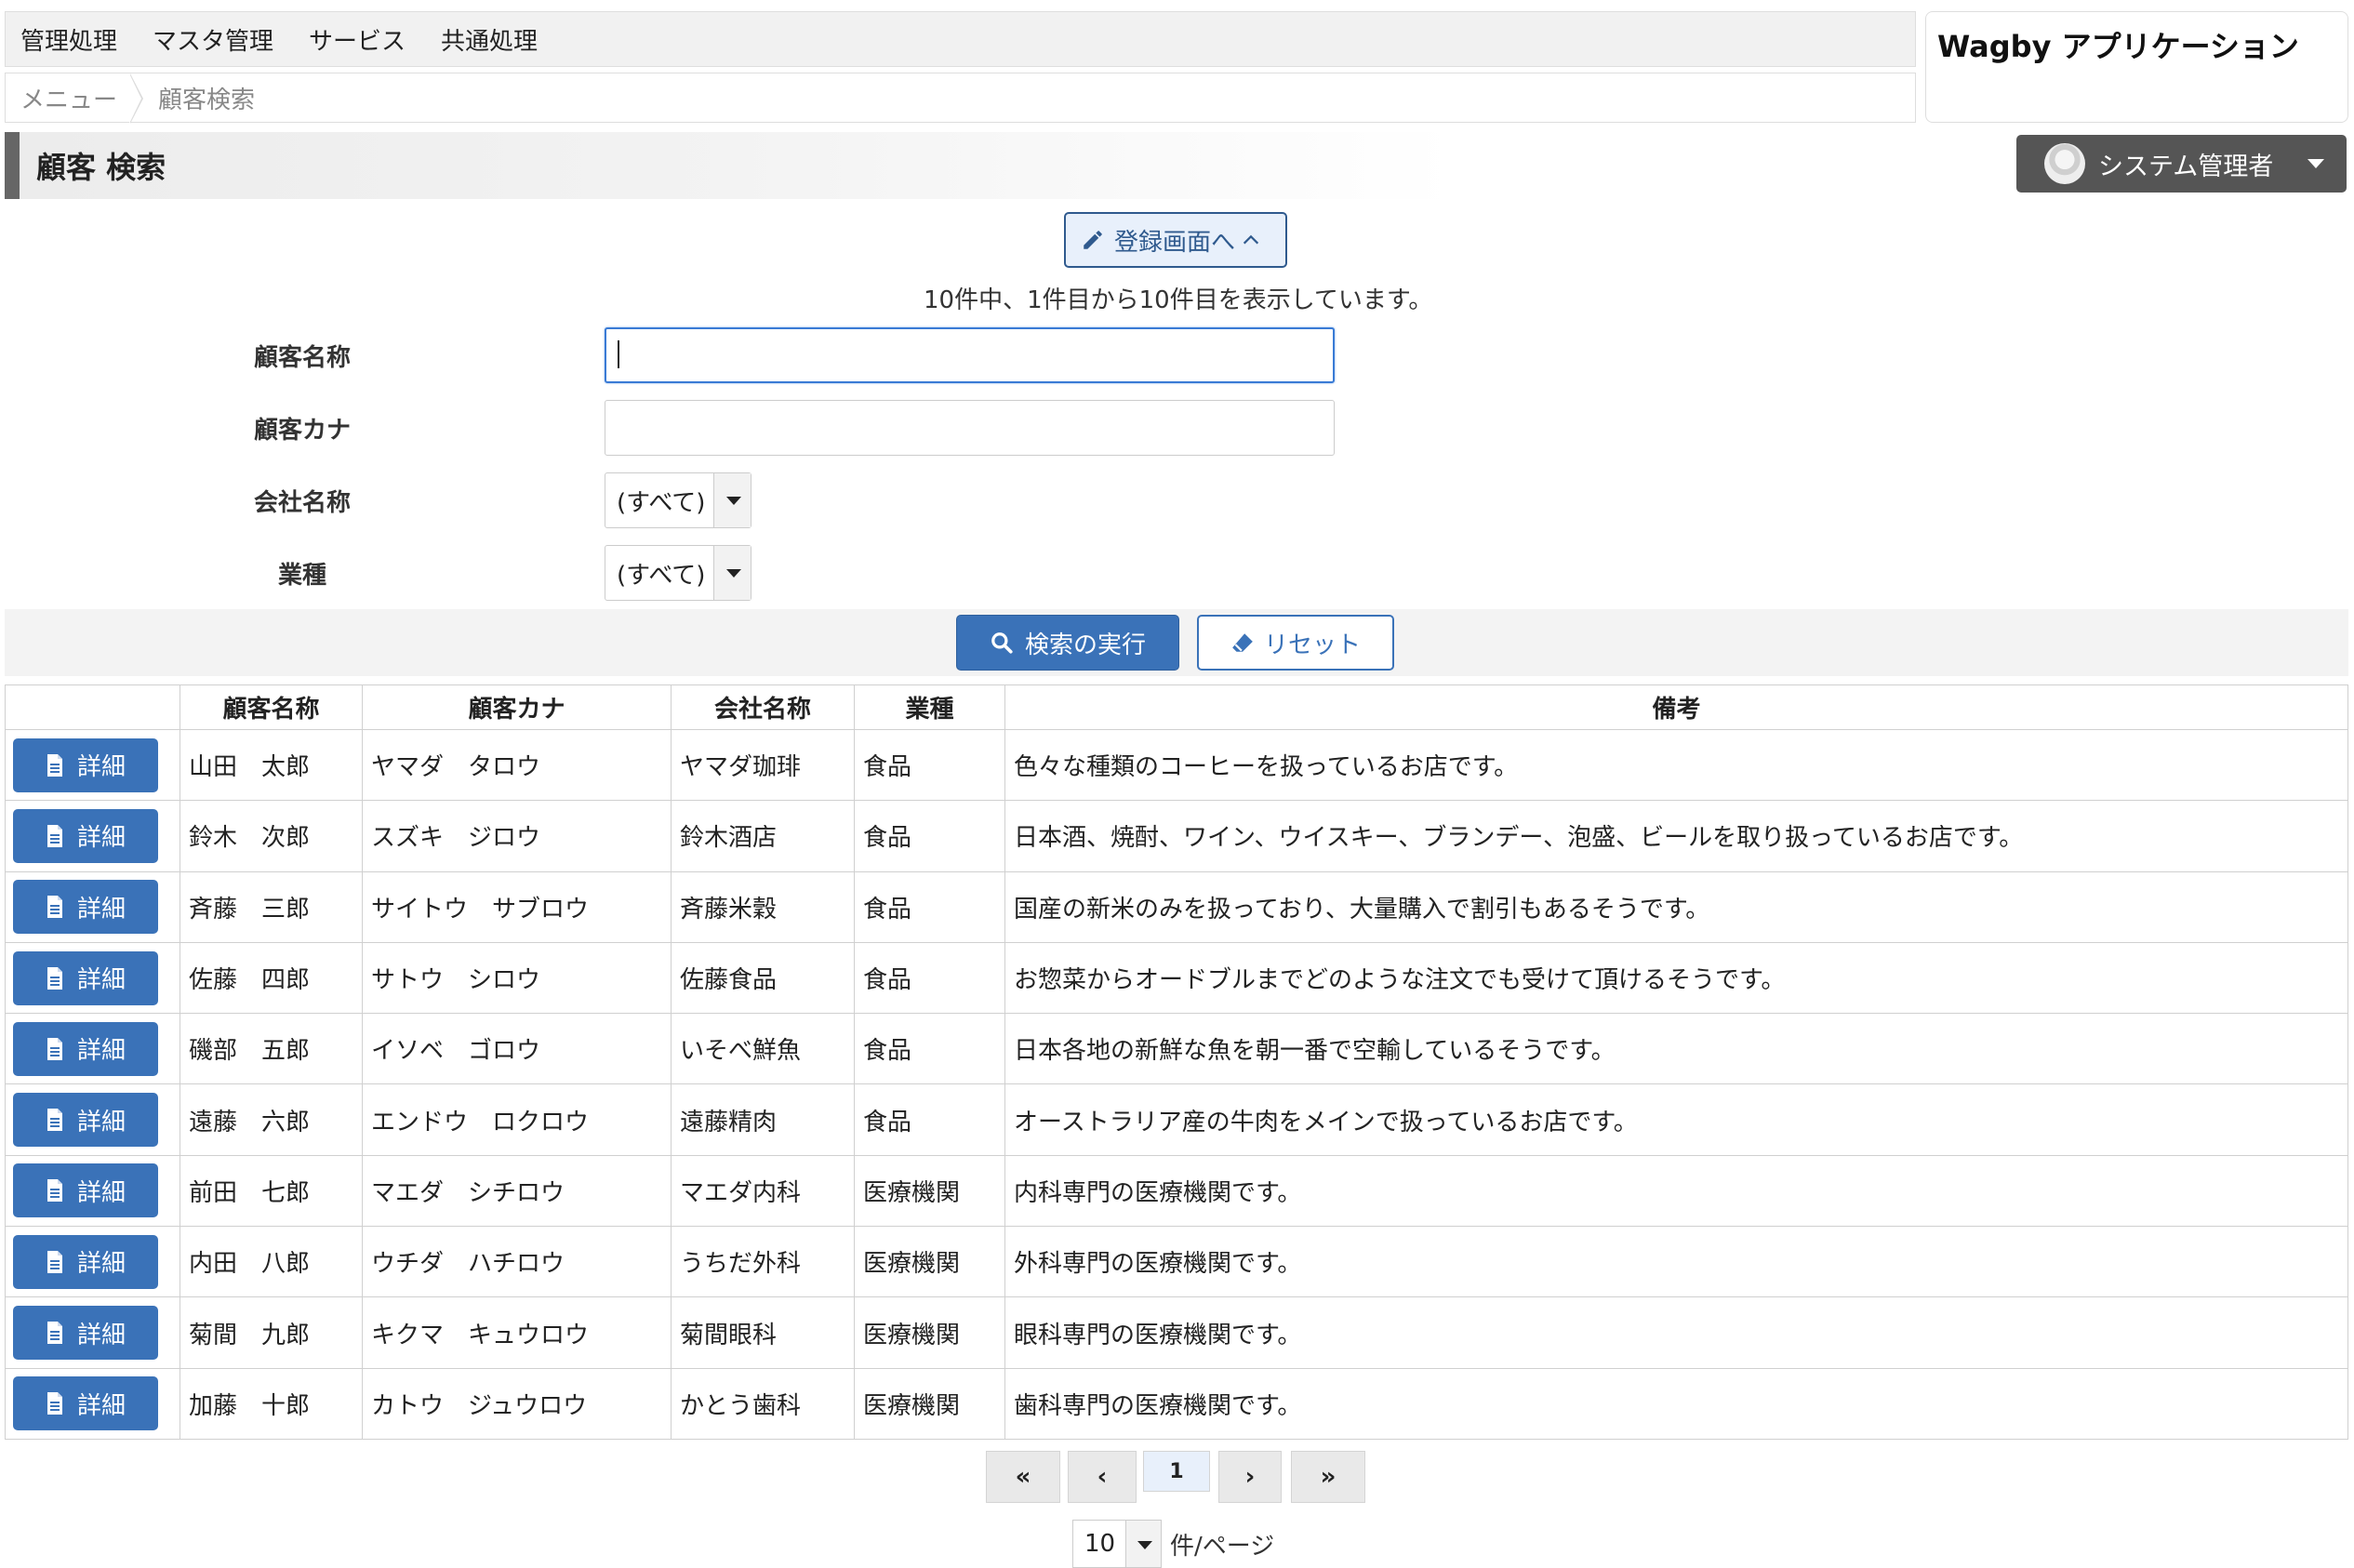 The width and height of the screenshot is (2354, 1568). What do you see at coordinates (1176, 1471) in the screenshot?
I see `pagination-current-page: 1` at bounding box center [1176, 1471].